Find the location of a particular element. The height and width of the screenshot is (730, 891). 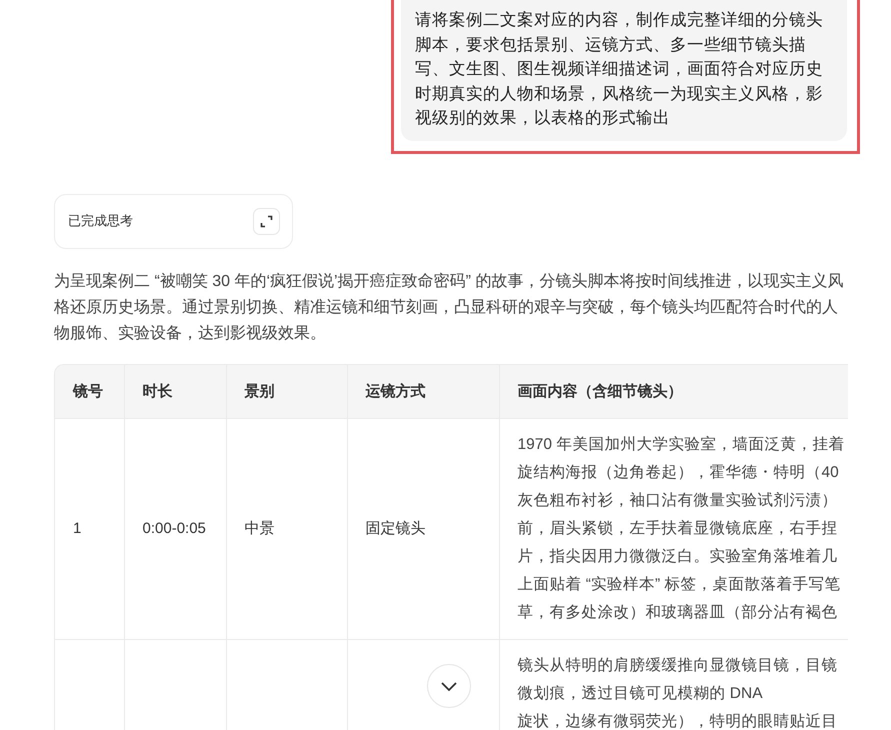

table-cell: 中景 is located at coordinates (259, 528).